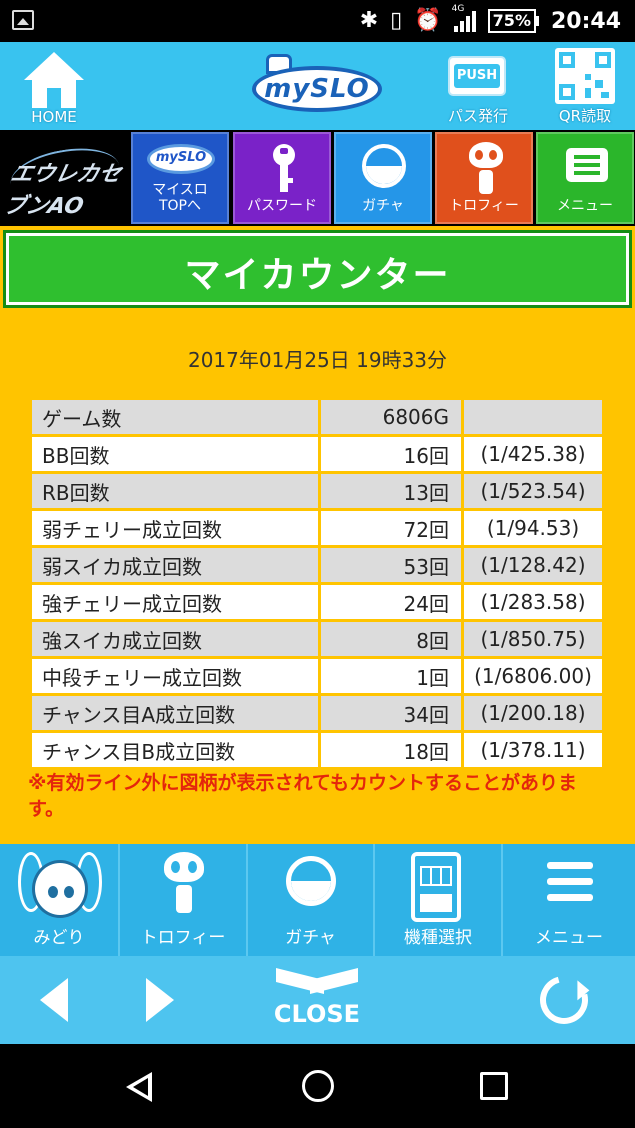  I want to click on stat-probability: (1/200.18), so click(533, 713).